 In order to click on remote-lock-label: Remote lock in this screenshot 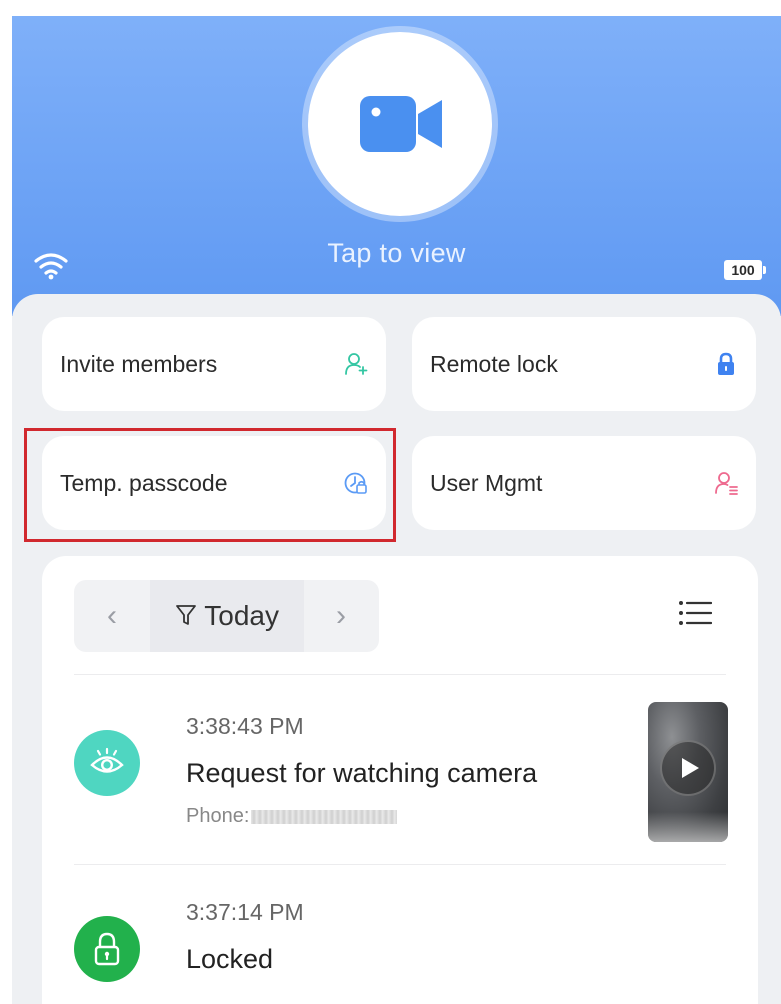, I will do `click(494, 364)`.